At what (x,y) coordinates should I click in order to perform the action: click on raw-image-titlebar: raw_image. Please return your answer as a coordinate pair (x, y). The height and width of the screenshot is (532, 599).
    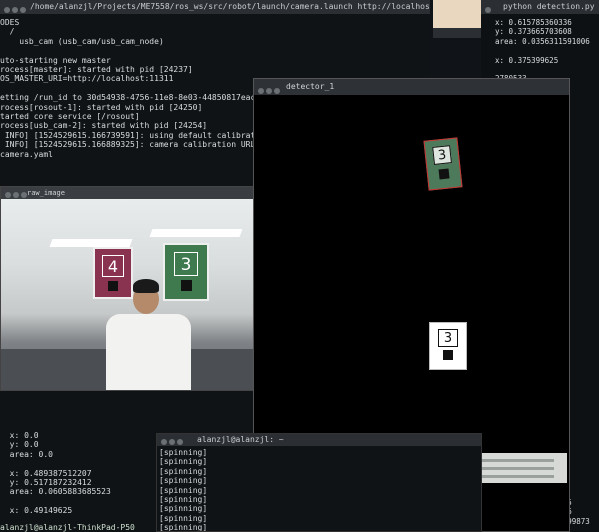
    Looking at the image, I should click on (127, 193).